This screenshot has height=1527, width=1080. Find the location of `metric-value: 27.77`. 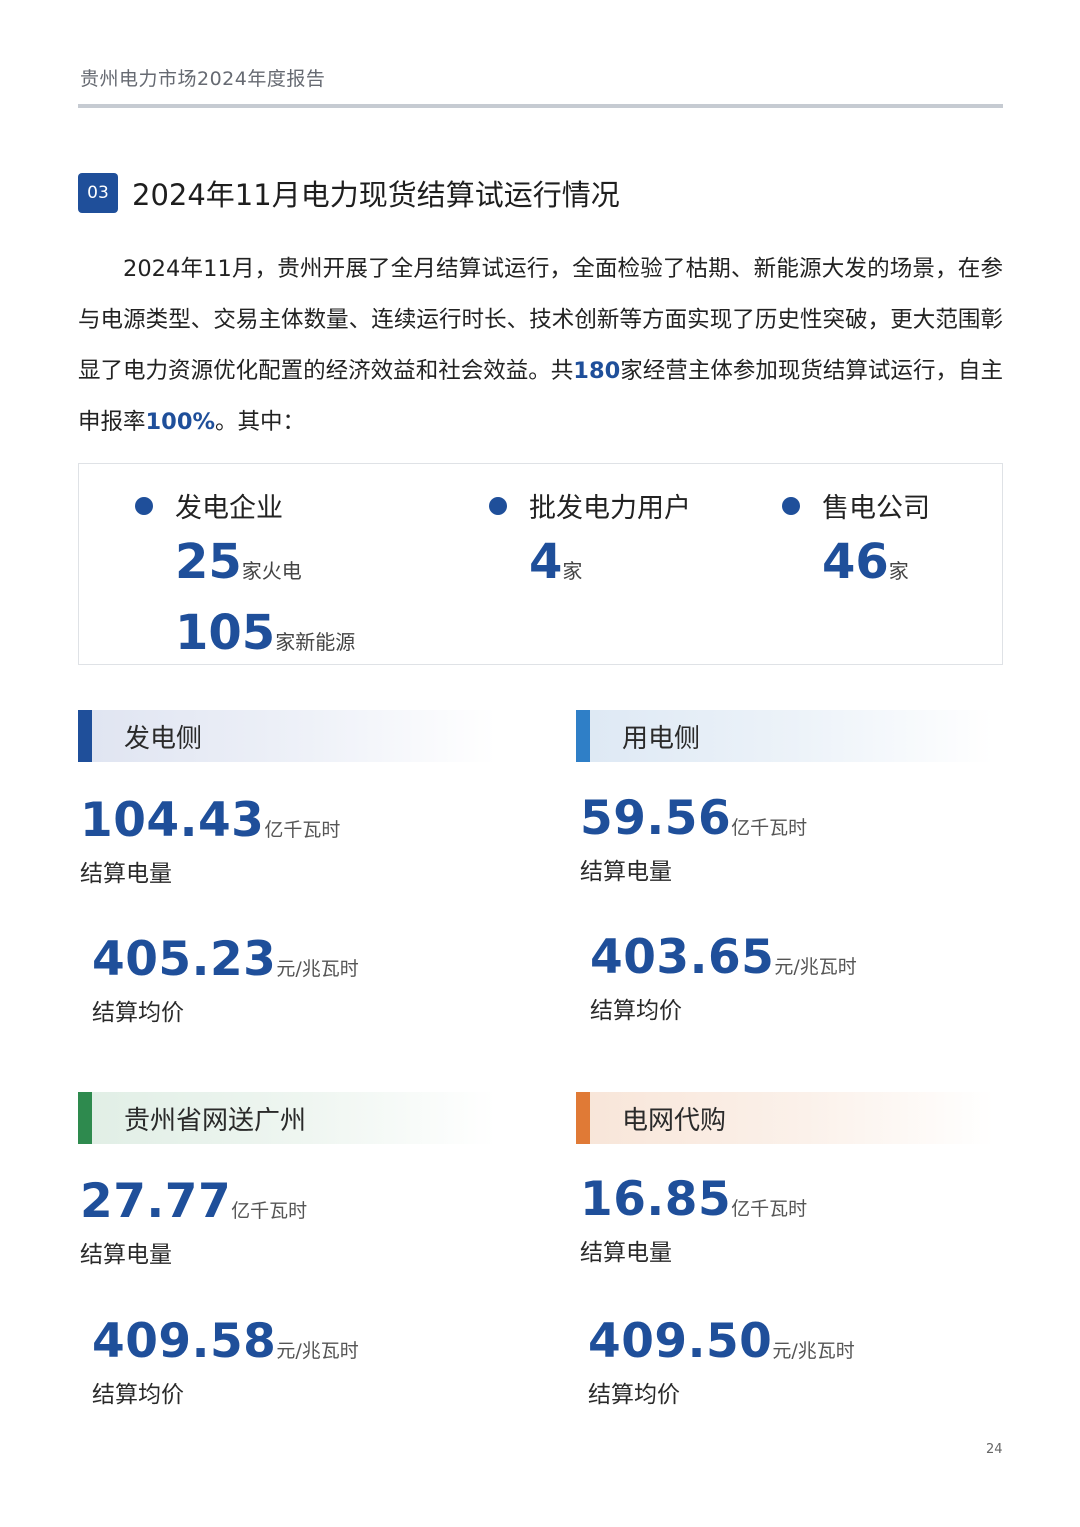

metric-value: 27.77 is located at coordinates (156, 1201).